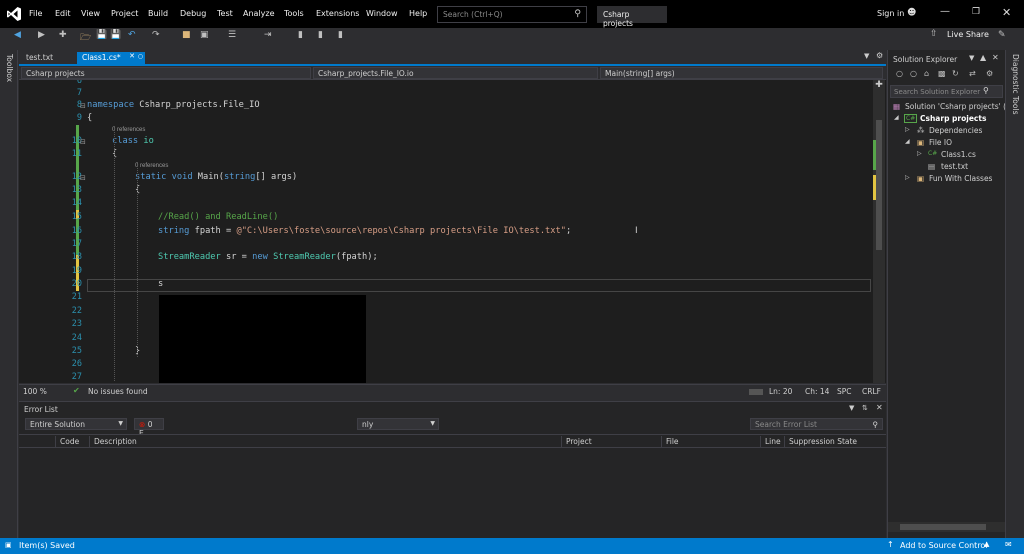  What do you see at coordinates (976, 12) in the screenshot?
I see `restore-icon: ❐` at bounding box center [976, 12].